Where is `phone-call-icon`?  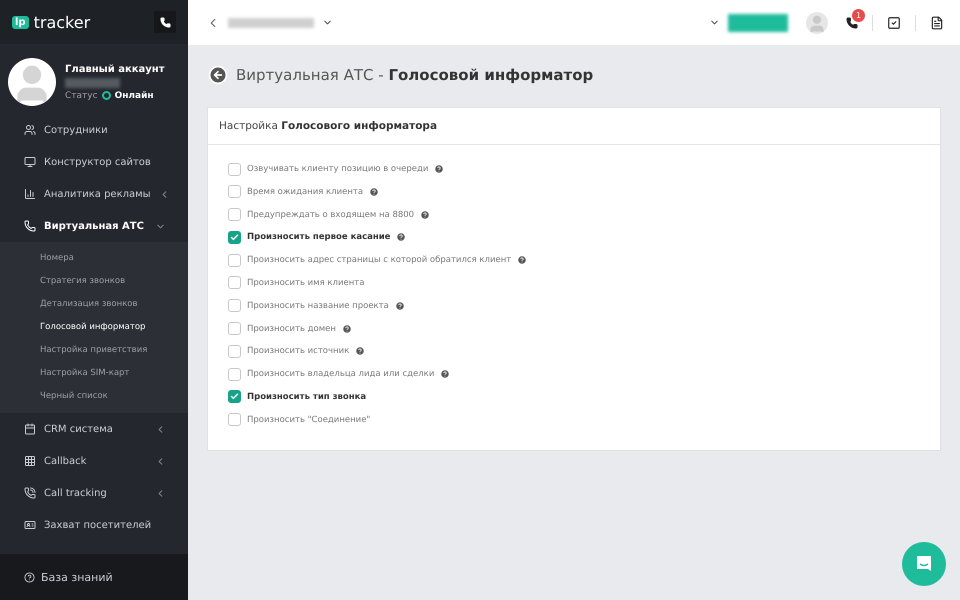 phone-call-icon is located at coordinates (30, 493).